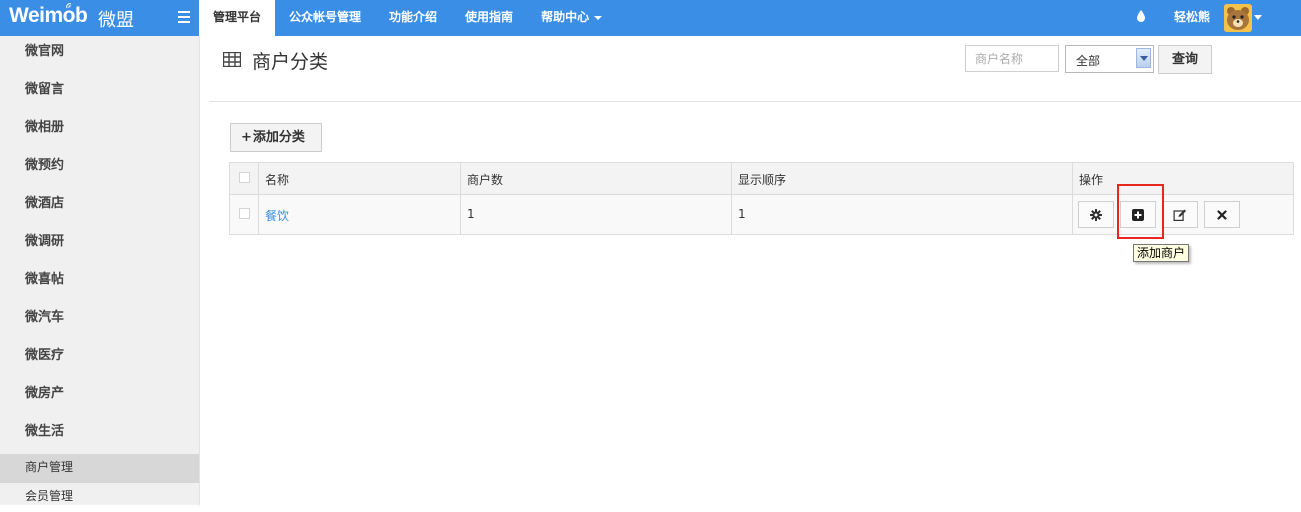  I want to click on sidebar-item-realestate: 微房产, so click(99, 397).